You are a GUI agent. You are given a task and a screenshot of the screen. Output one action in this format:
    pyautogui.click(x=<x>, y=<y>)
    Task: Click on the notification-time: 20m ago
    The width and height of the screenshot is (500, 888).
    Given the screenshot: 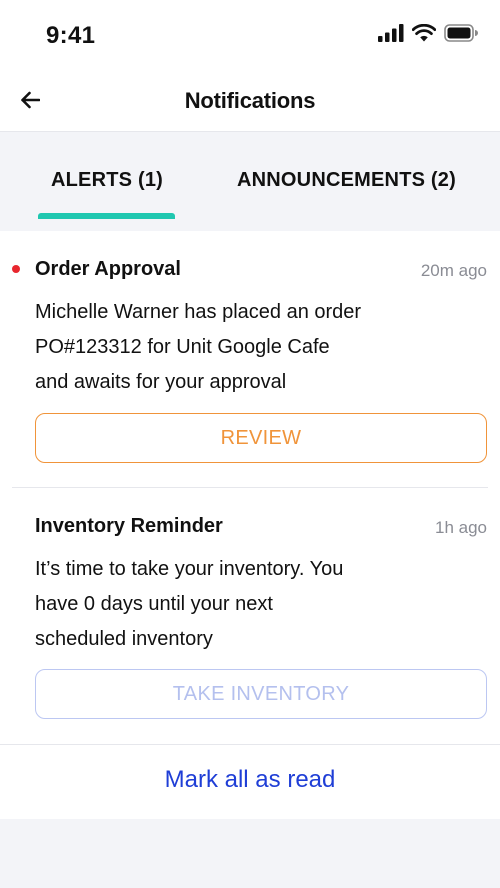 What is the action you would take?
    pyautogui.click(x=453, y=270)
    